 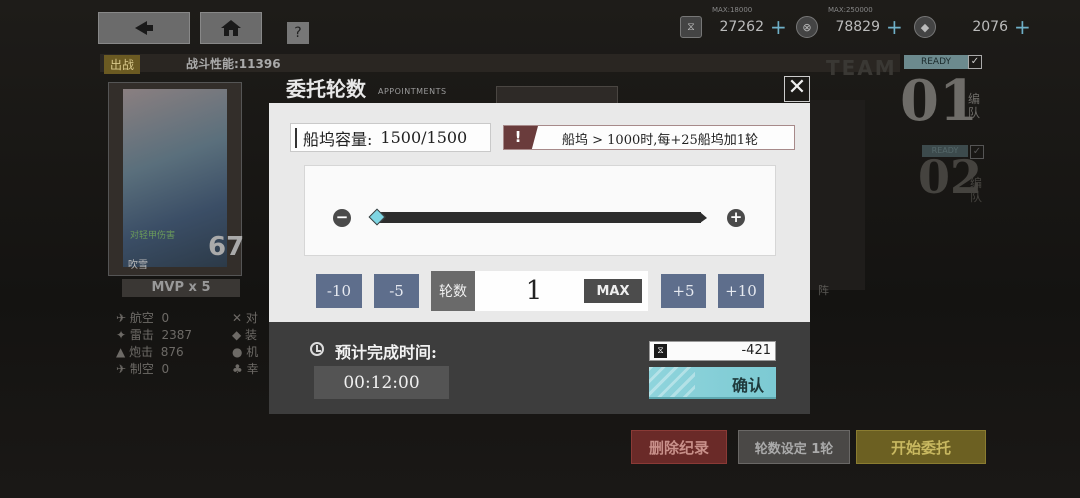 What do you see at coordinates (396, 291) in the screenshot?
I see `minus-5-button: -5` at bounding box center [396, 291].